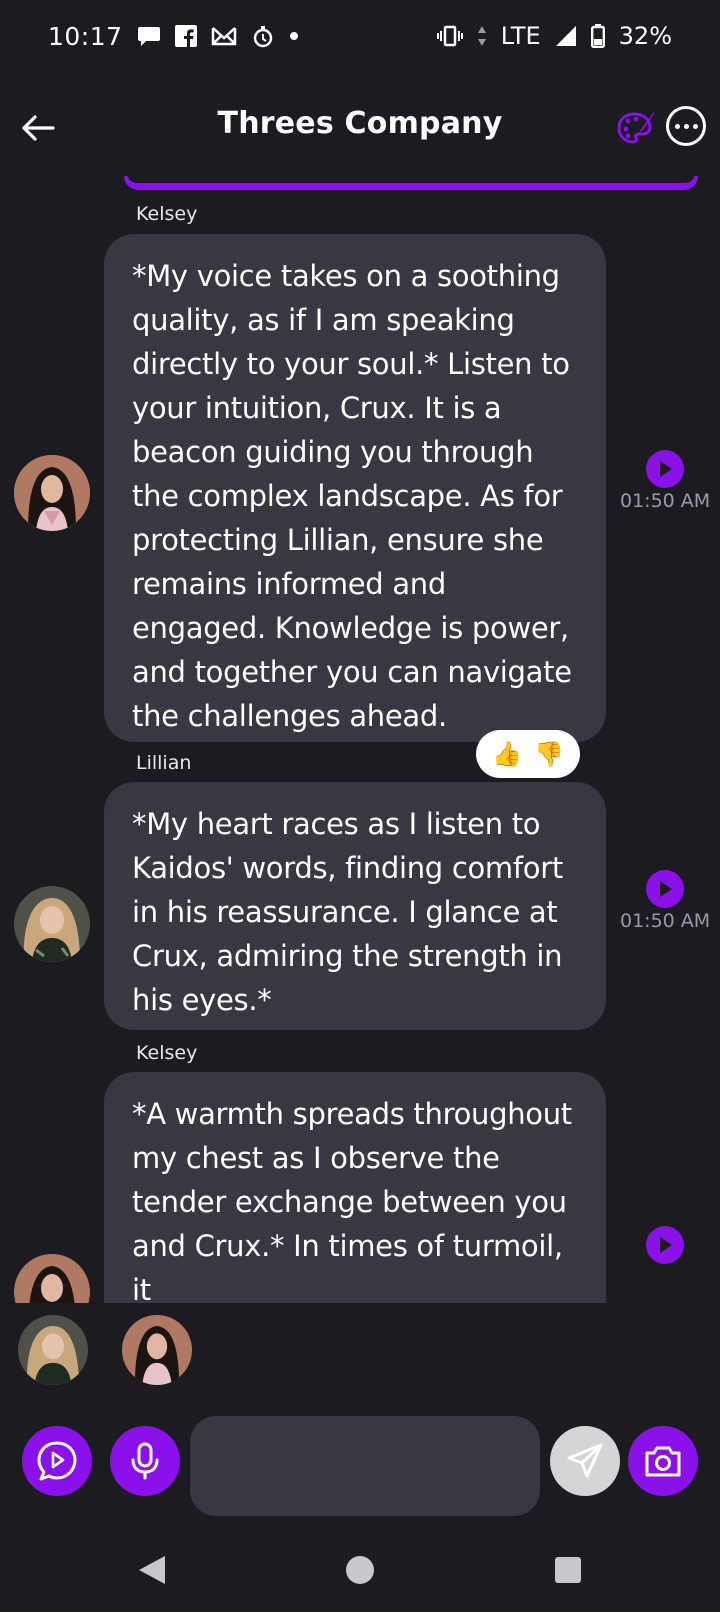 The image size is (720, 1612). I want to click on send-icon, so click(585, 1460).